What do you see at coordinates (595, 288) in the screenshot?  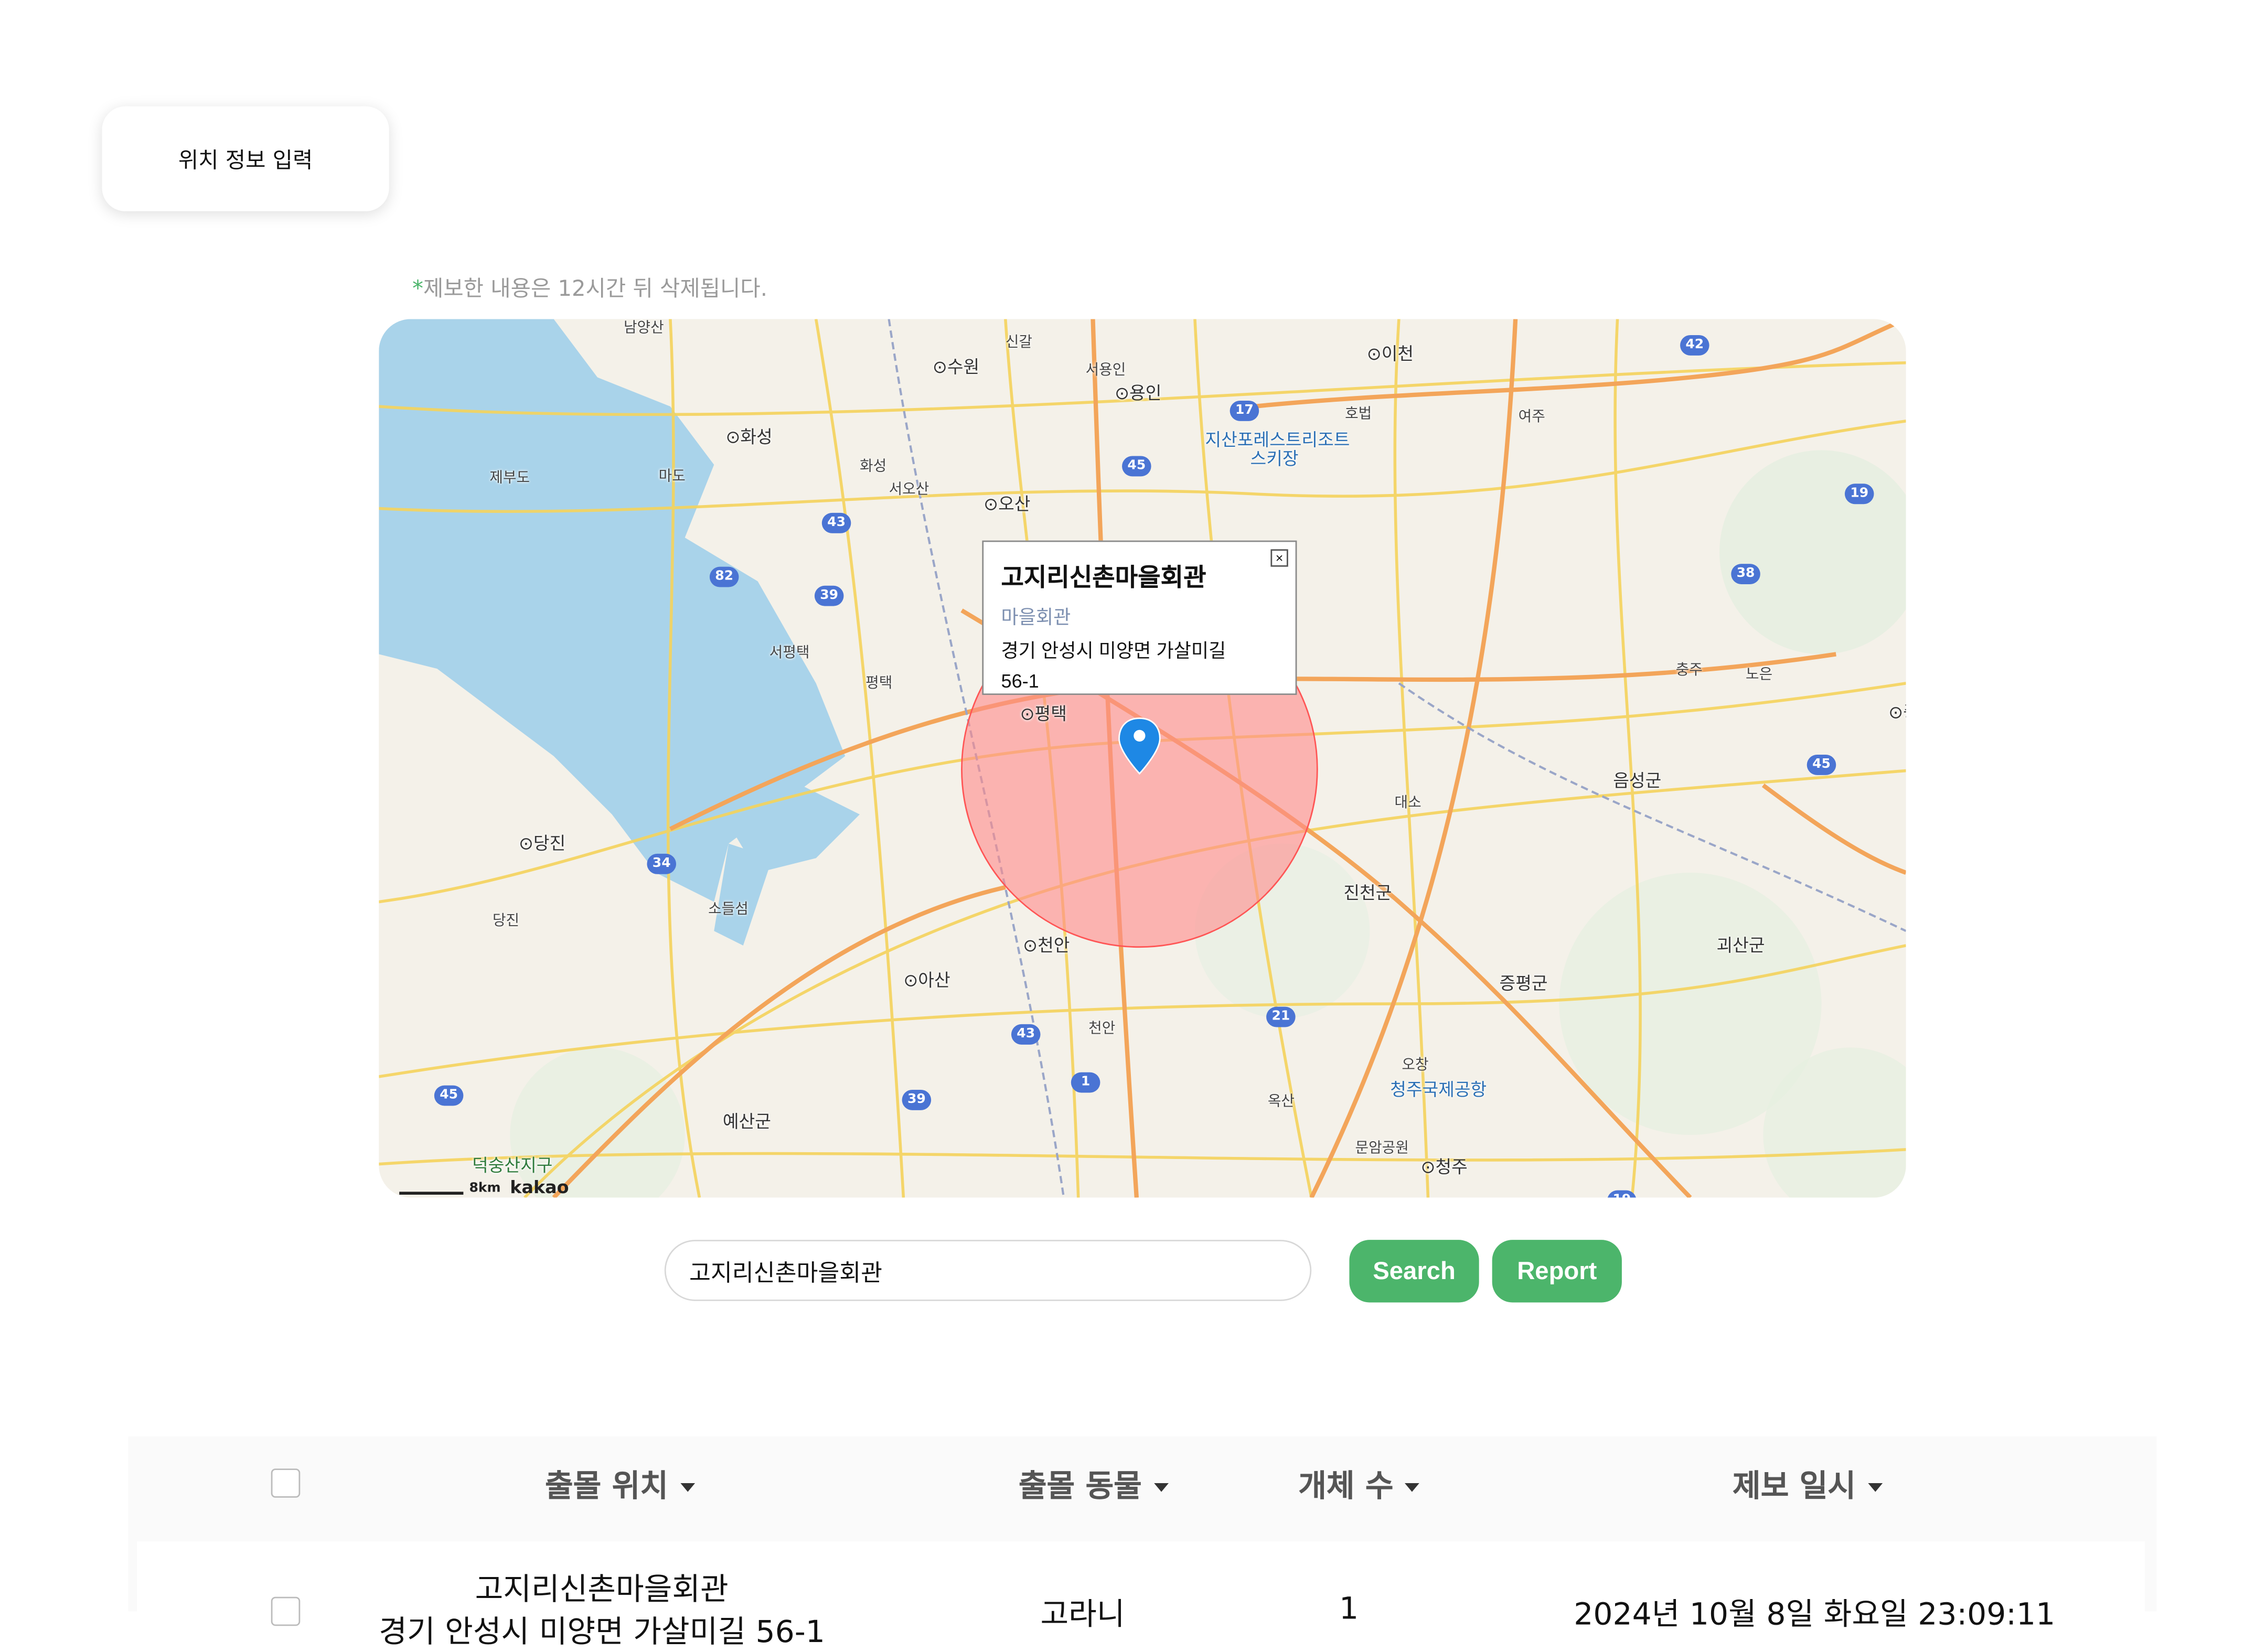 I see `notice-text: 제보한 내용은 12시간 뒤 삭제됩니다.` at bounding box center [595, 288].